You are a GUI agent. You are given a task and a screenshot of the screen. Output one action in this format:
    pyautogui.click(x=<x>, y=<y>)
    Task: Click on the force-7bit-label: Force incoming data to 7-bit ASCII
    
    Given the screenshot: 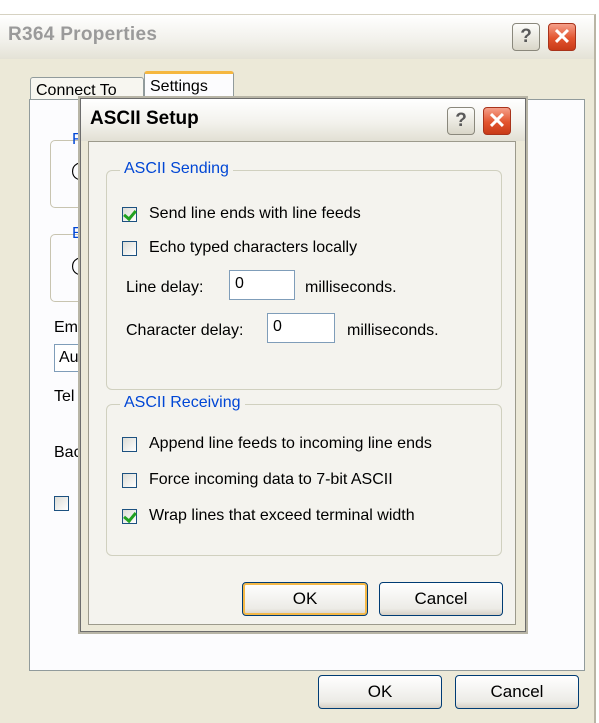 What is the action you would take?
    pyautogui.click(x=271, y=479)
    